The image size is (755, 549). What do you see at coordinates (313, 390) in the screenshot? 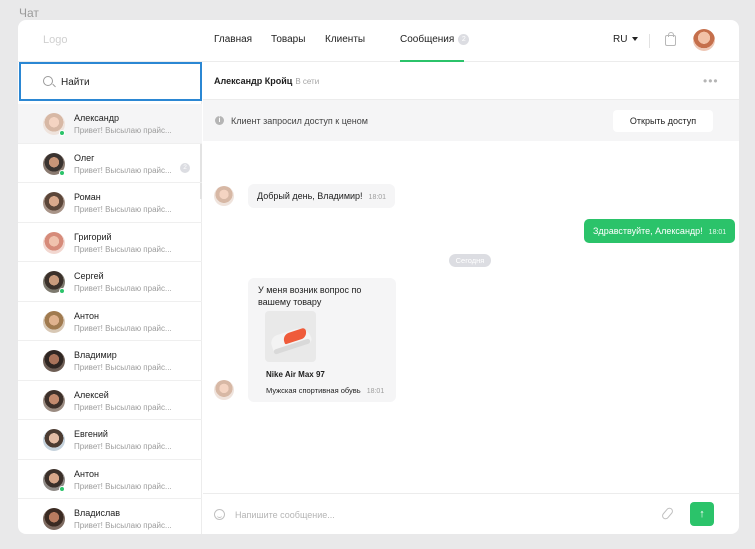
I see `product-category-text: Мужская спортивная обувь` at bounding box center [313, 390].